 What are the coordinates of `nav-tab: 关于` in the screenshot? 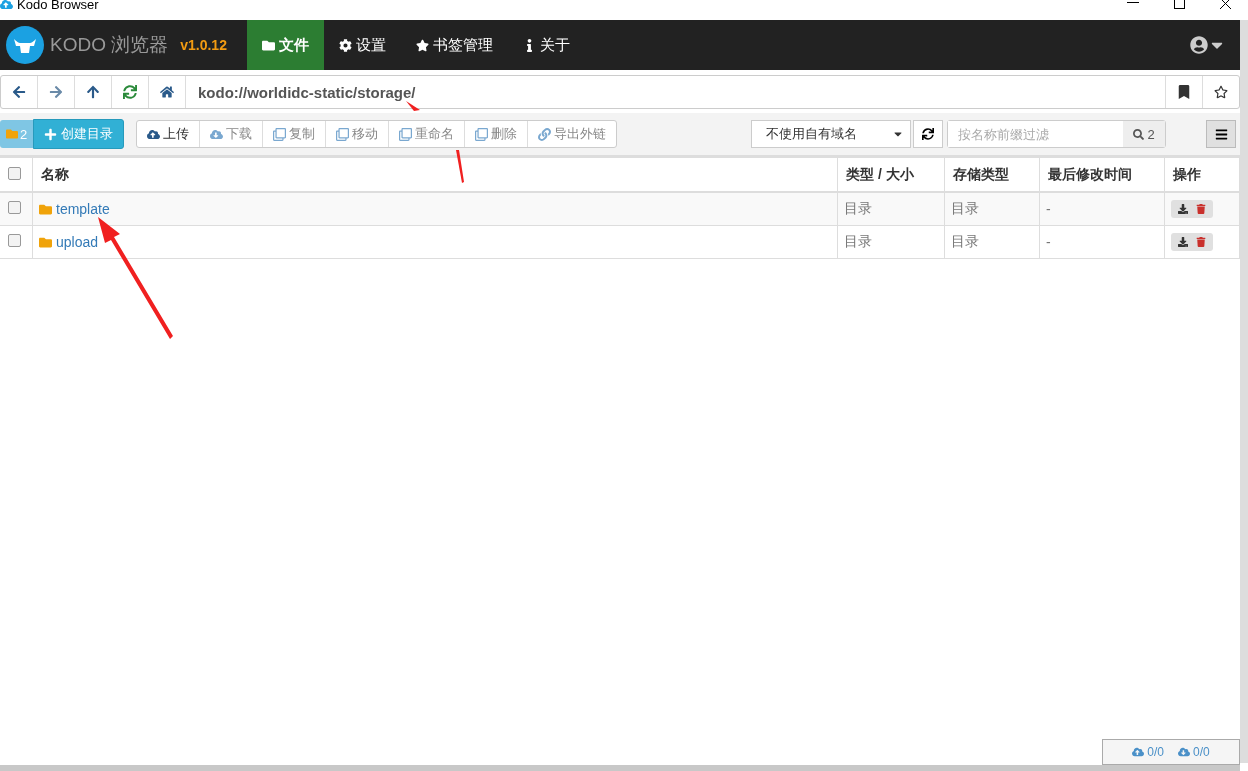 It's located at (546, 45).